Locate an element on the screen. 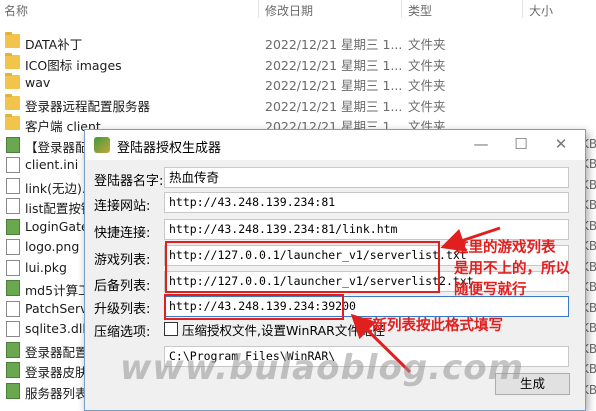  annotation-arrows is located at coordinates (425, 300).